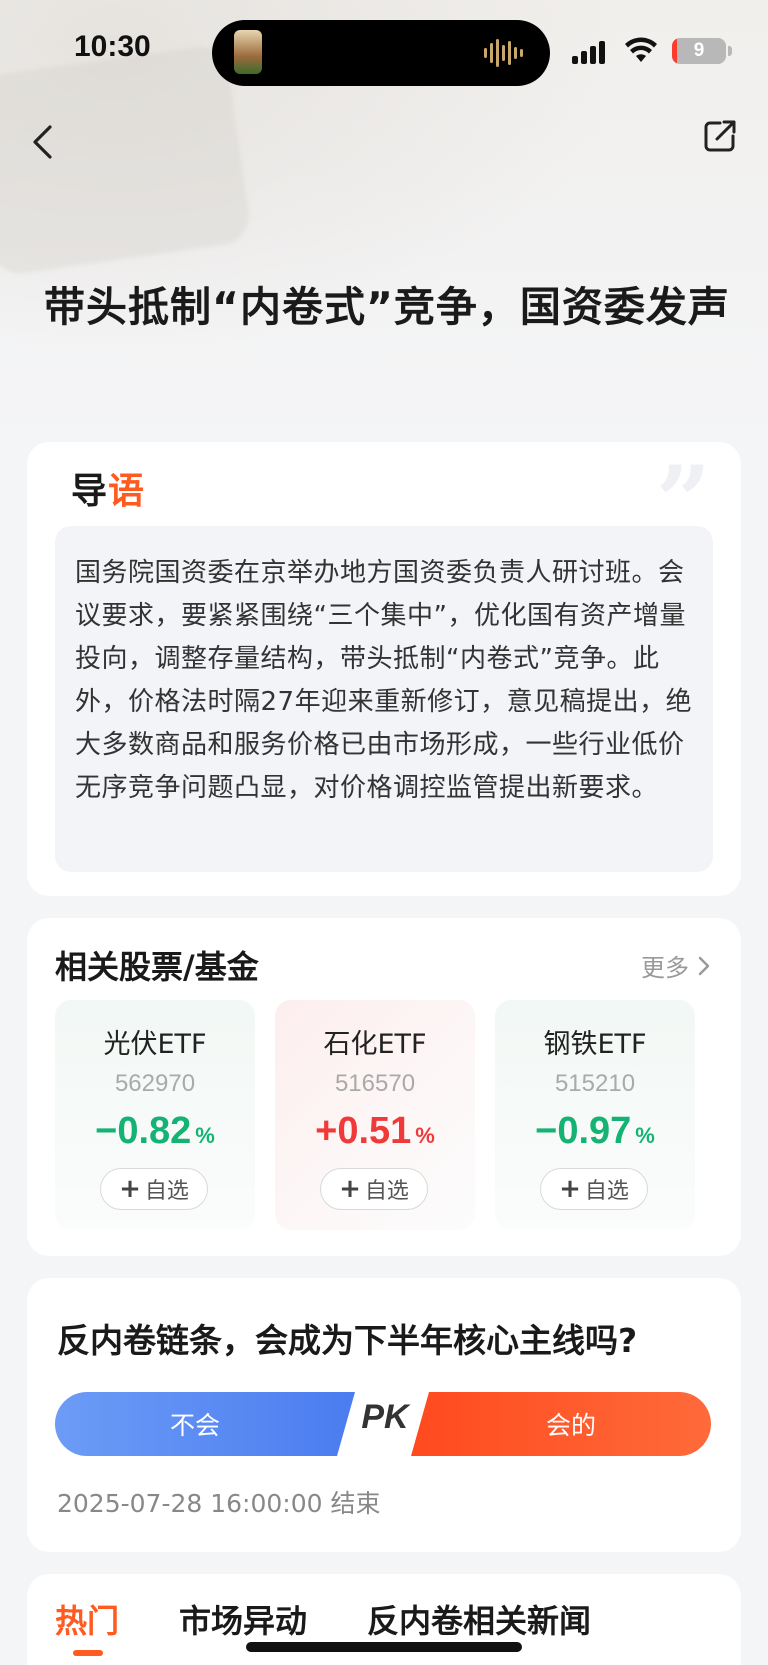 This screenshot has width=768, height=1665. I want to click on pk-label: PK, so click(385, 1417).